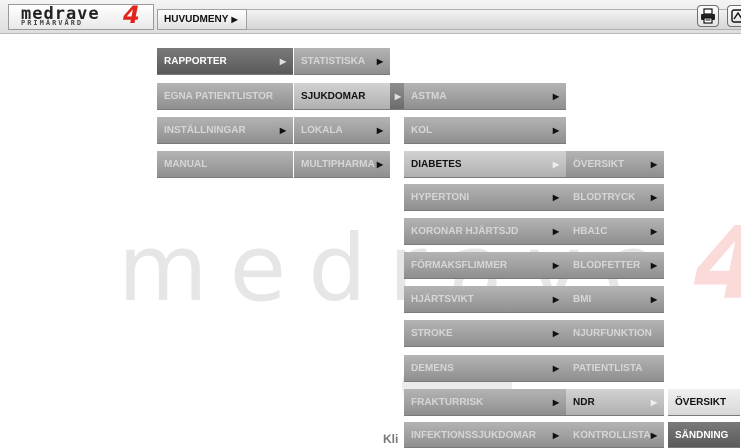 The height and width of the screenshot is (448, 741). Describe the element at coordinates (333, 61) in the screenshot. I see `menu-item-label: STATISTISKA` at that location.